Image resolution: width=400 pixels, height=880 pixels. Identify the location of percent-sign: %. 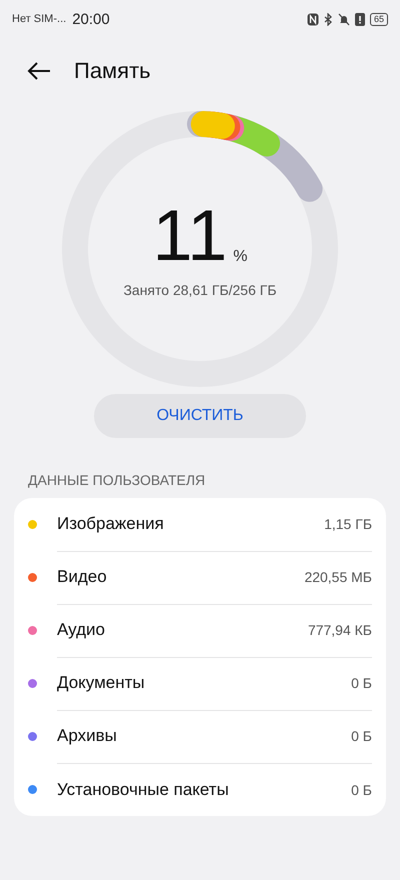
(240, 257).